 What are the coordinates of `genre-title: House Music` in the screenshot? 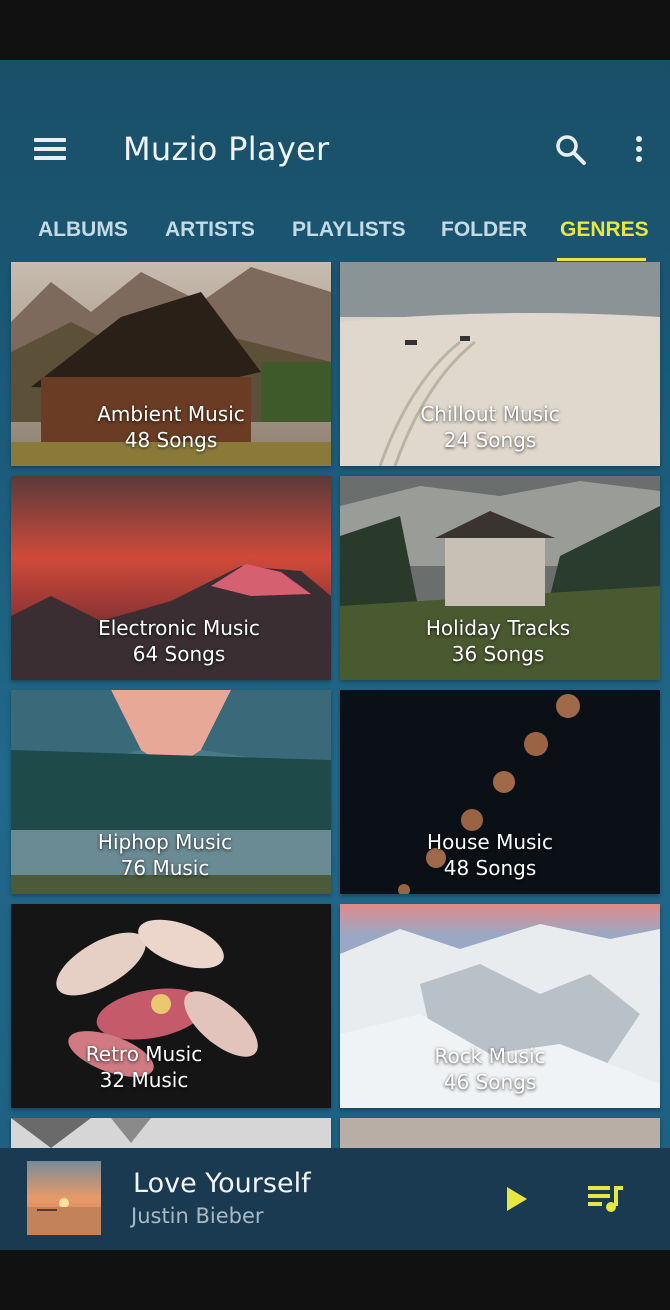 It's located at (490, 842).